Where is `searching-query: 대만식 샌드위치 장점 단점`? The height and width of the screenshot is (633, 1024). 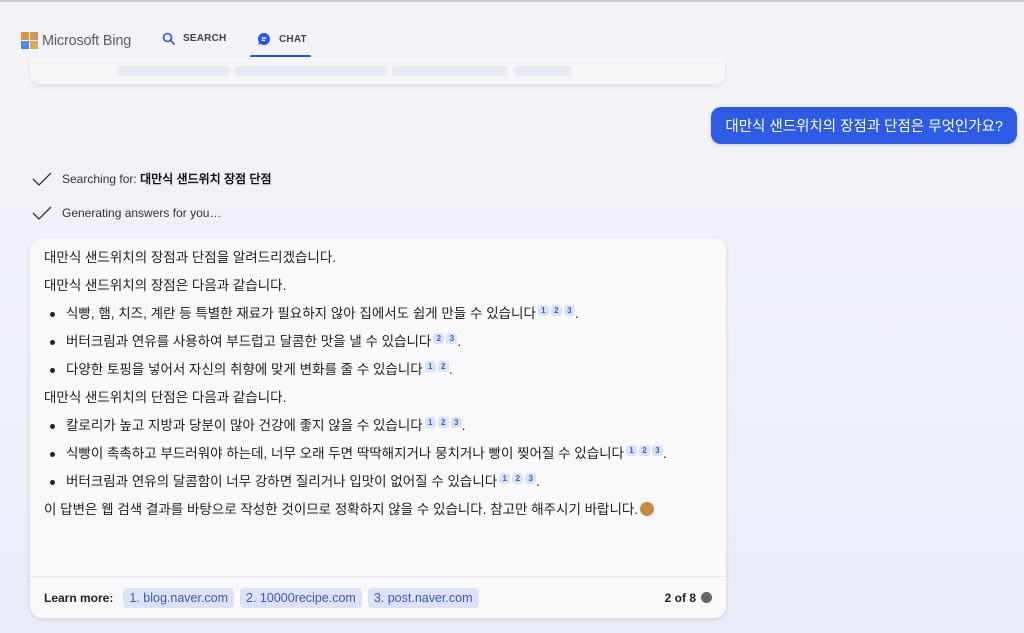 searching-query: 대만식 샌드위치 장점 단점 is located at coordinates (206, 179).